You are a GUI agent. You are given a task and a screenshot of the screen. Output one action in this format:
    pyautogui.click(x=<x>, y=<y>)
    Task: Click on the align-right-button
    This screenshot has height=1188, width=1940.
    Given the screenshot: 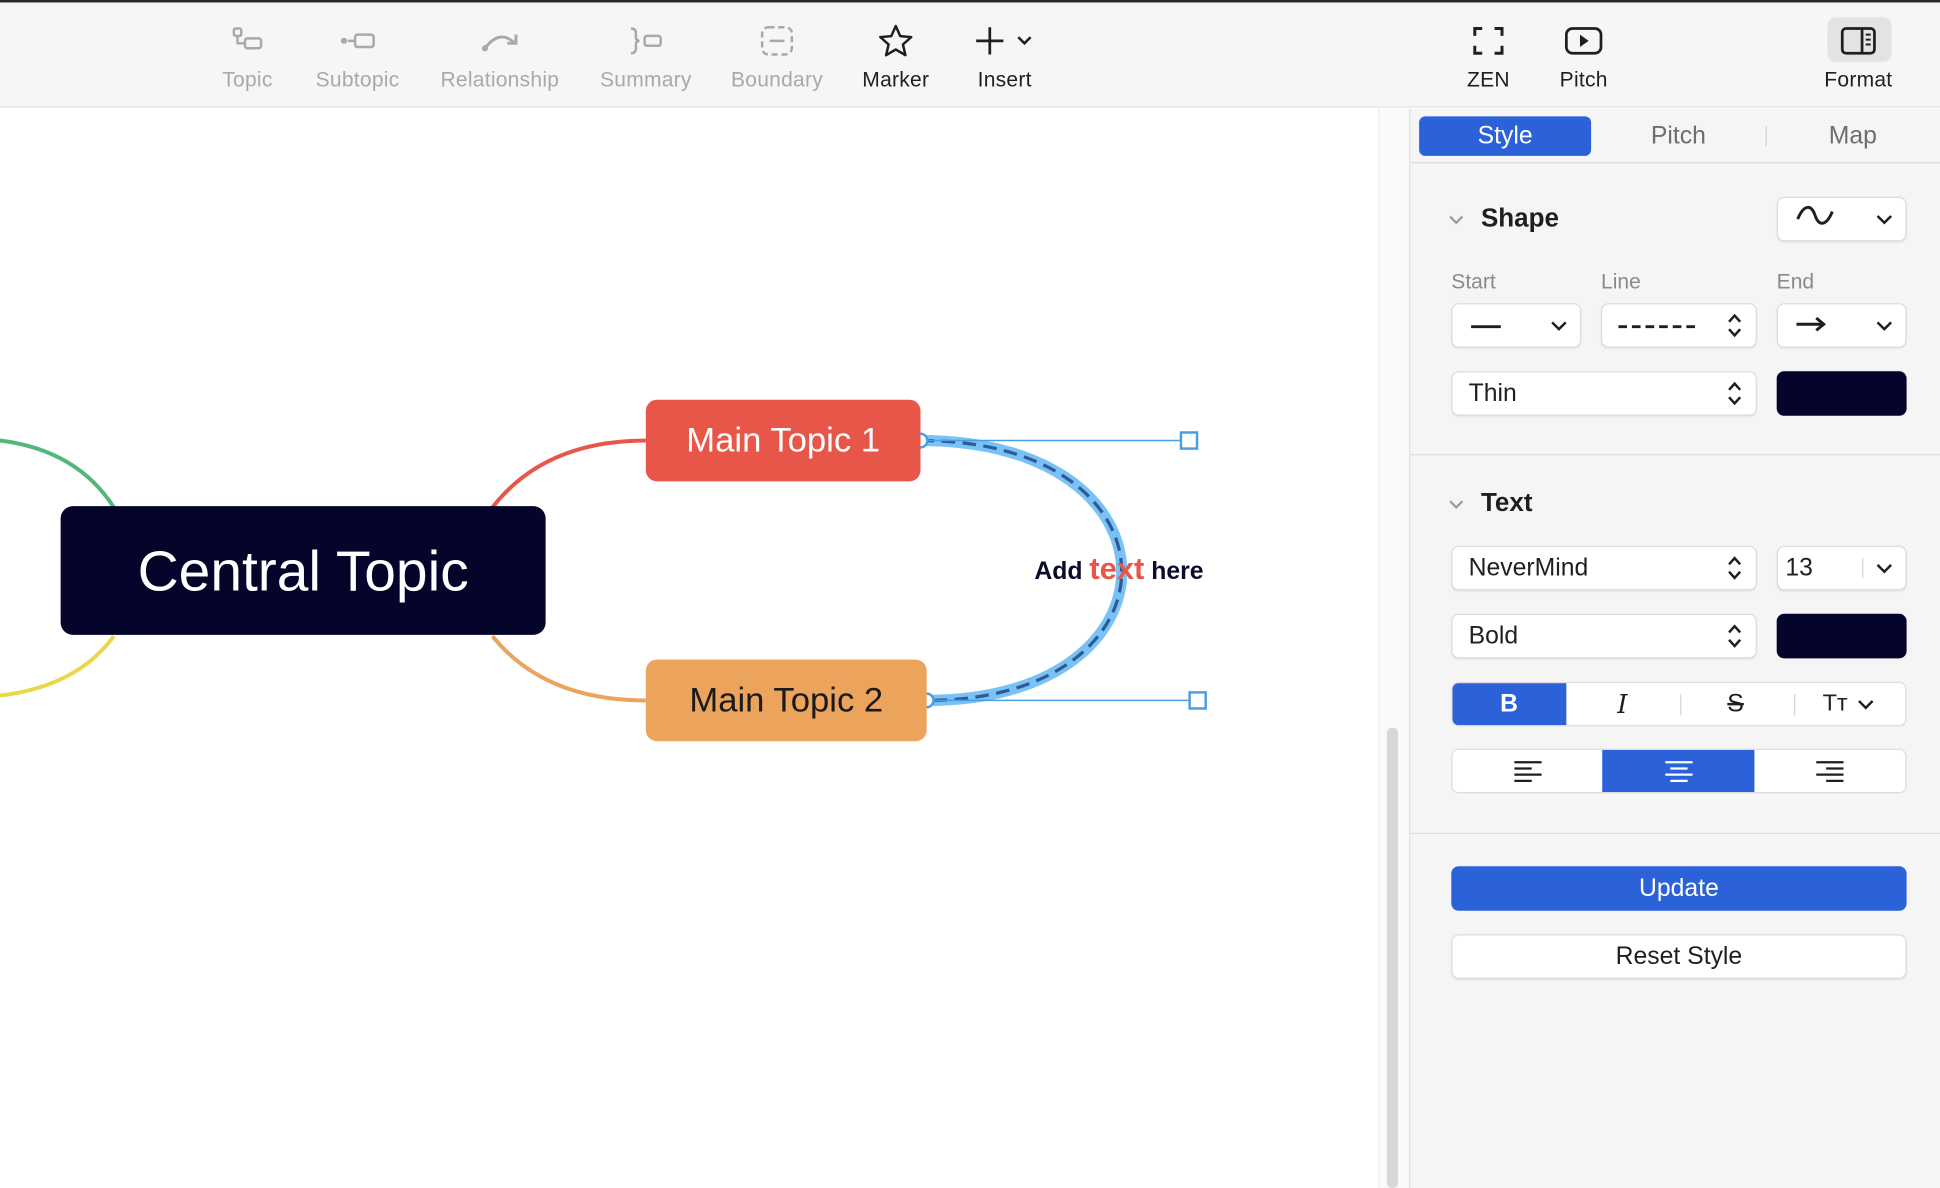 What is the action you would take?
    pyautogui.click(x=1829, y=771)
    